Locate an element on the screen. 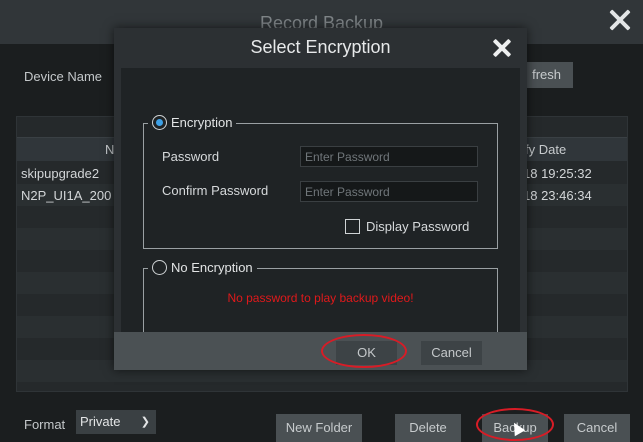 The height and width of the screenshot is (442, 643). row-date: 18 19:25:32 is located at coordinates (557, 173).